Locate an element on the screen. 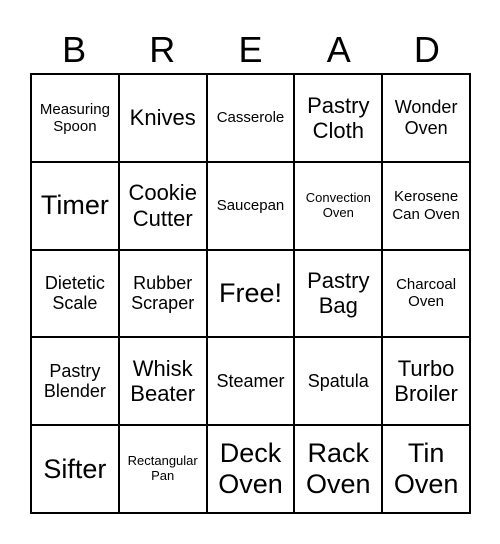 Image resolution: width=500 pixels, height=544 pixels. header-letter: D is located at coordinates (426, 49).